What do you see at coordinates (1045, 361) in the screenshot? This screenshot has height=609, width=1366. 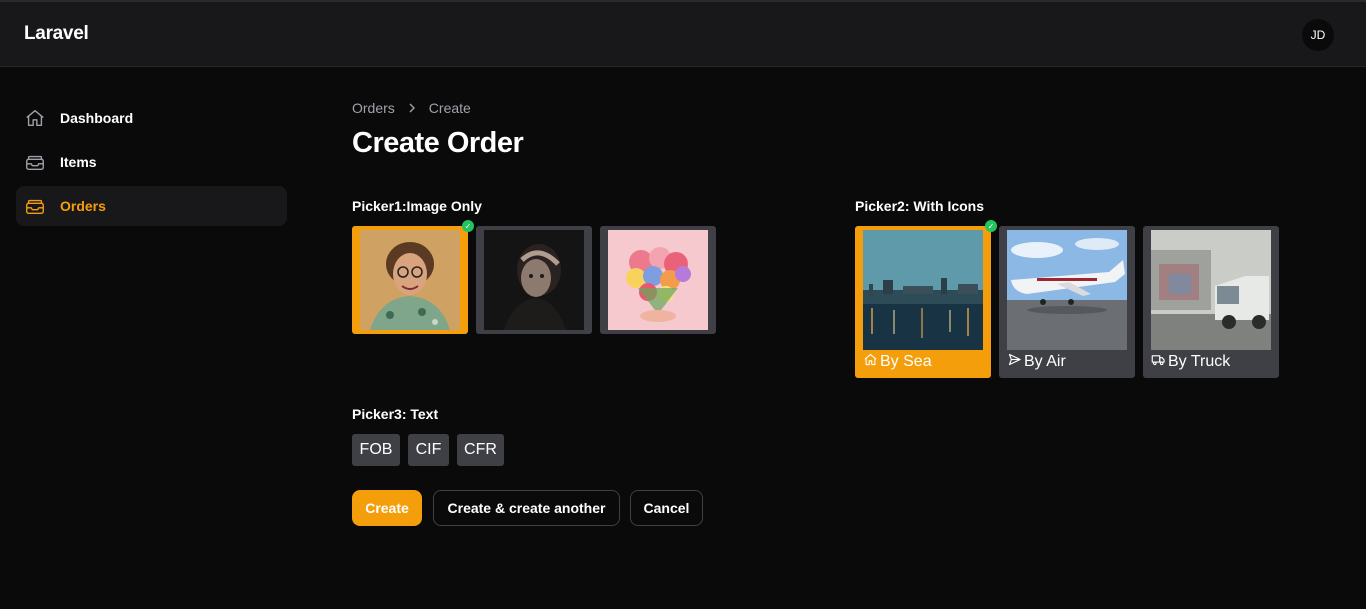 I see `option-label: By Air` at bounding box center [1045, 361].